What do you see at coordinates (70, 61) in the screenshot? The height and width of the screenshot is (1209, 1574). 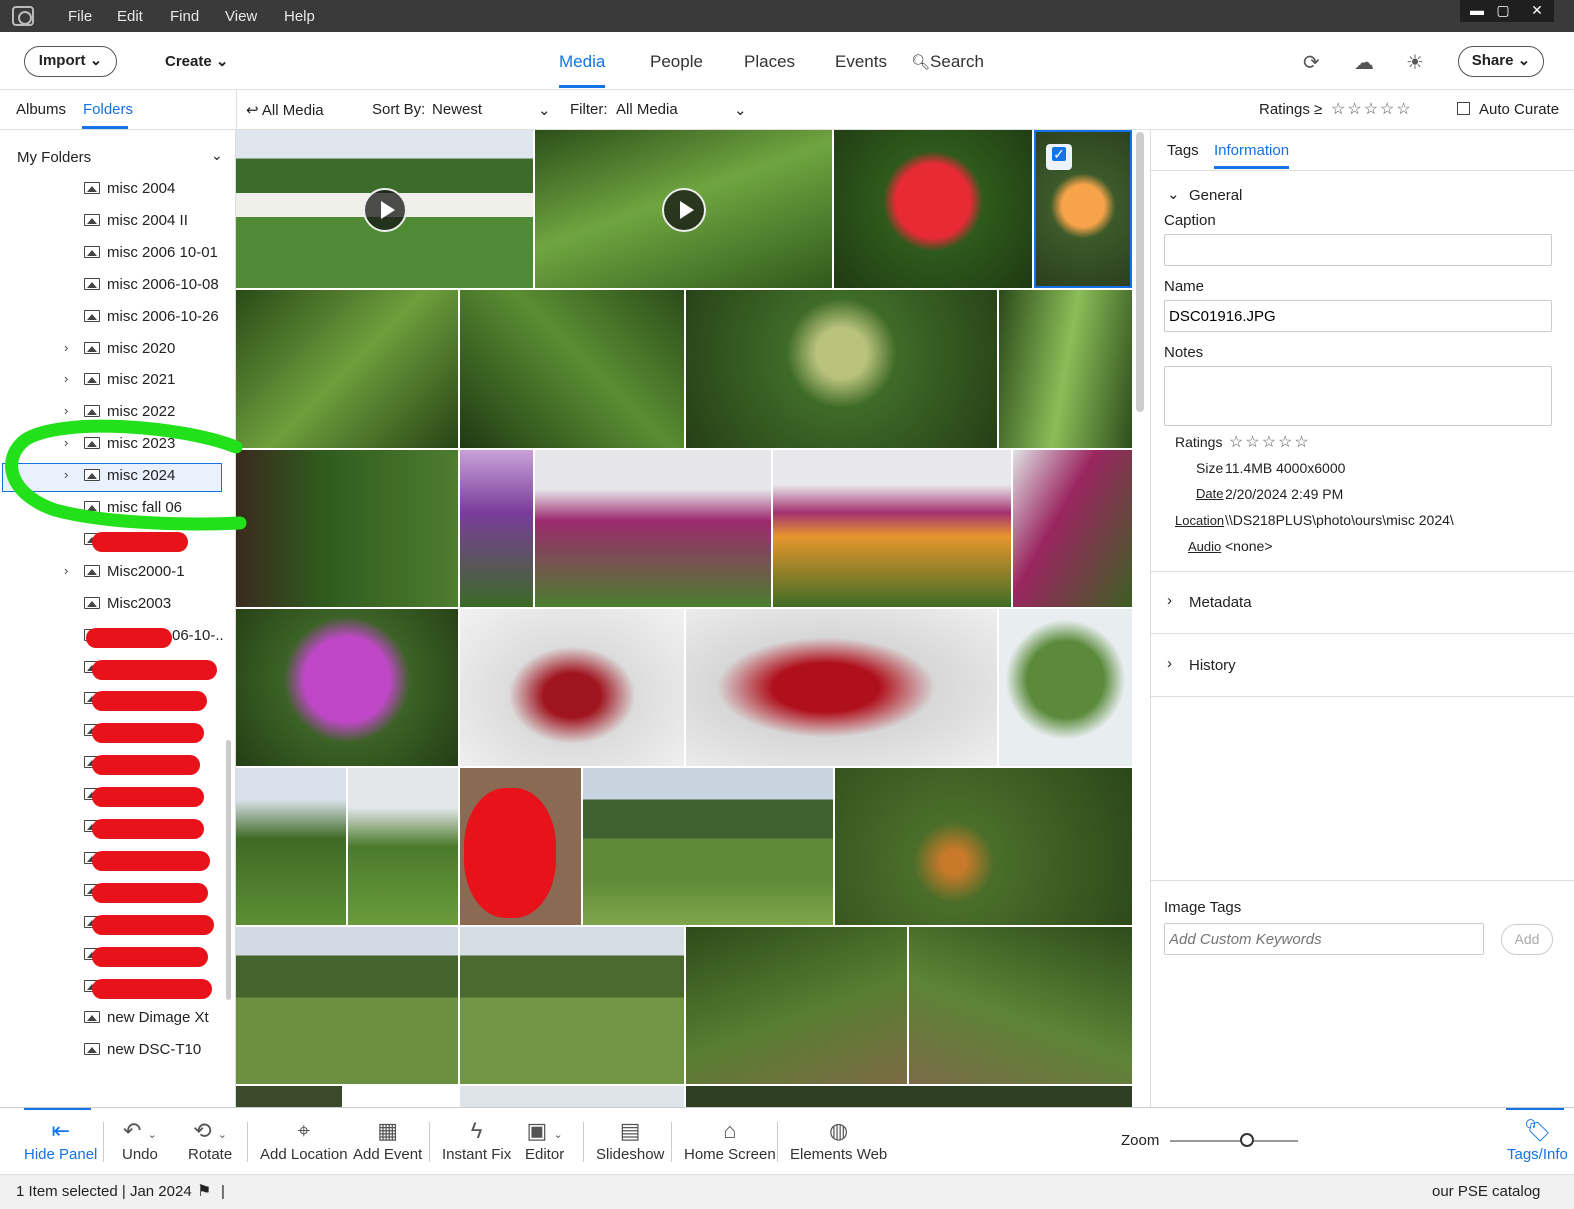 I see `import-button: Import ⌄` at bounding box center [70, 61].